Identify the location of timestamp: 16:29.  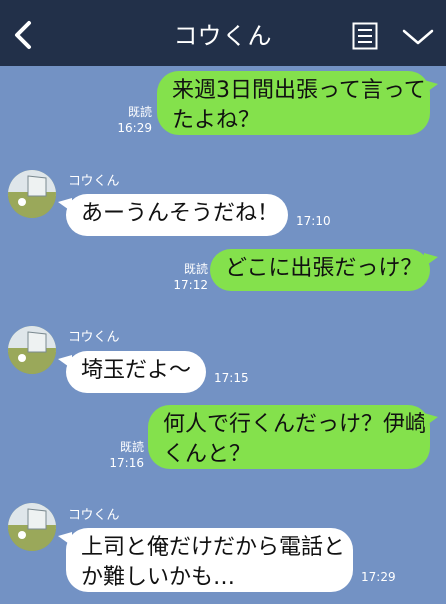
(134, 128).